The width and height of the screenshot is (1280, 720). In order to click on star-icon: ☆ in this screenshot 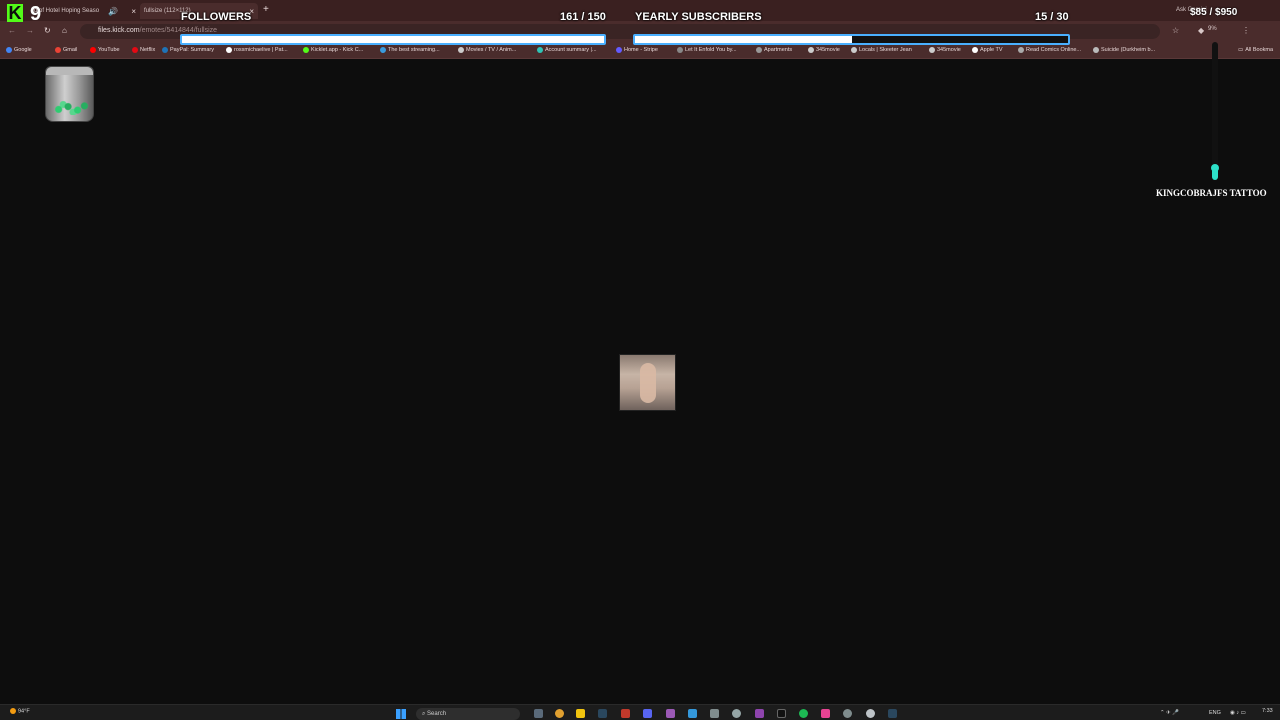, I will do `click(1175, 30)`.